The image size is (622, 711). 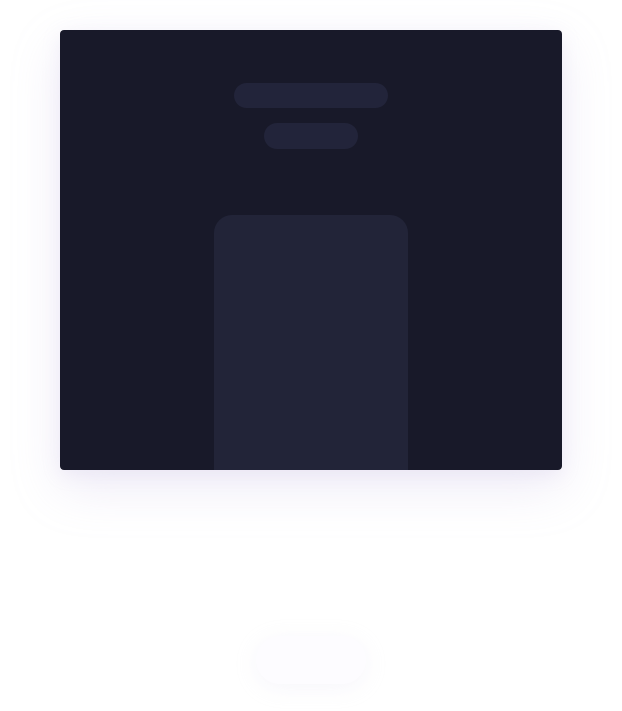 What do you see at coordinates (311, 136) in the screenshot?
I see `skeleton-subtitle-bar` at bounding box center [311, 136].